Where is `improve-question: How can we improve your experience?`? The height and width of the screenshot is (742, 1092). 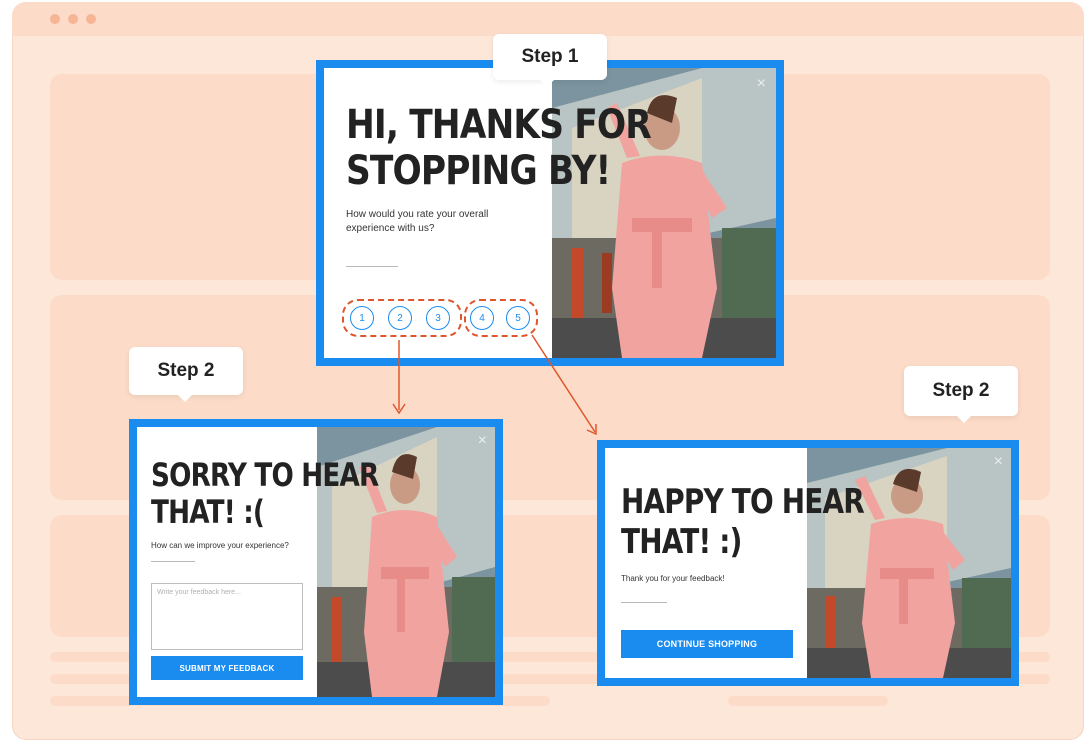 improve-question: How can we improve your experience? is located at coordinates (220, 545).